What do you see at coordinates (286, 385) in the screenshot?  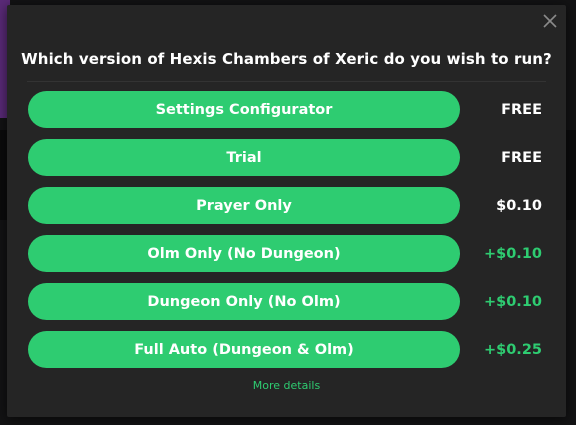 I see `more-details-link: More details` at bounding box center [286, 385].